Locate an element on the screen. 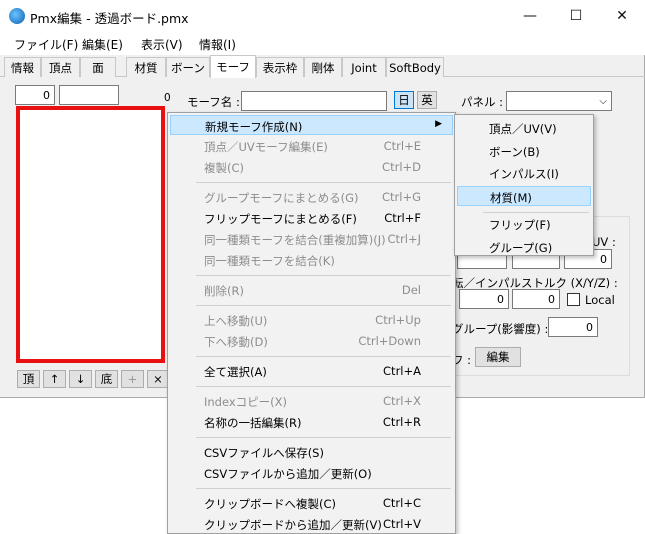 This screenshot has width=645, height=534. context-menu-item: 同一種類モーフを結合(重複加算)(J) Ctrl+J is located at coordinates (311, 239).